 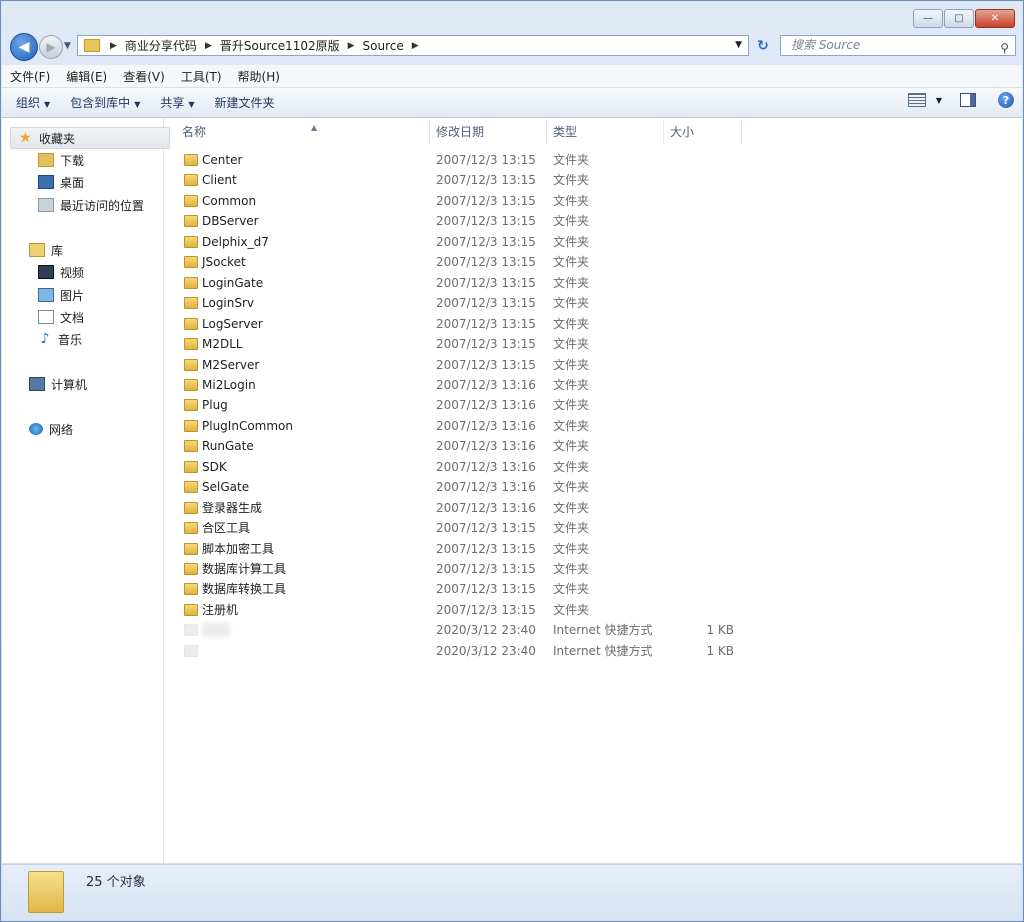 I want to click on menu-tools: 工具(T), so click(x=201, y=76).